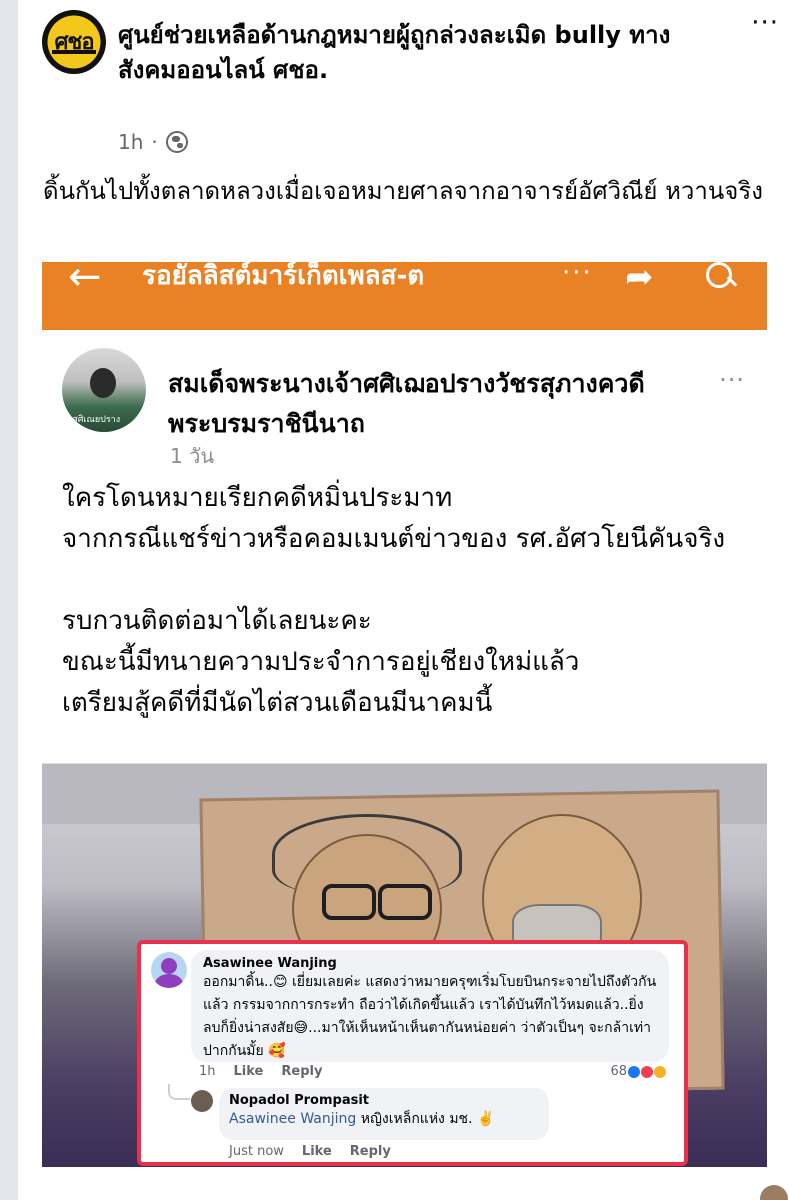  Describe the element at coordinates (74, 42) in the screenshot. I see `page-avatar: ศชอ` at that location.